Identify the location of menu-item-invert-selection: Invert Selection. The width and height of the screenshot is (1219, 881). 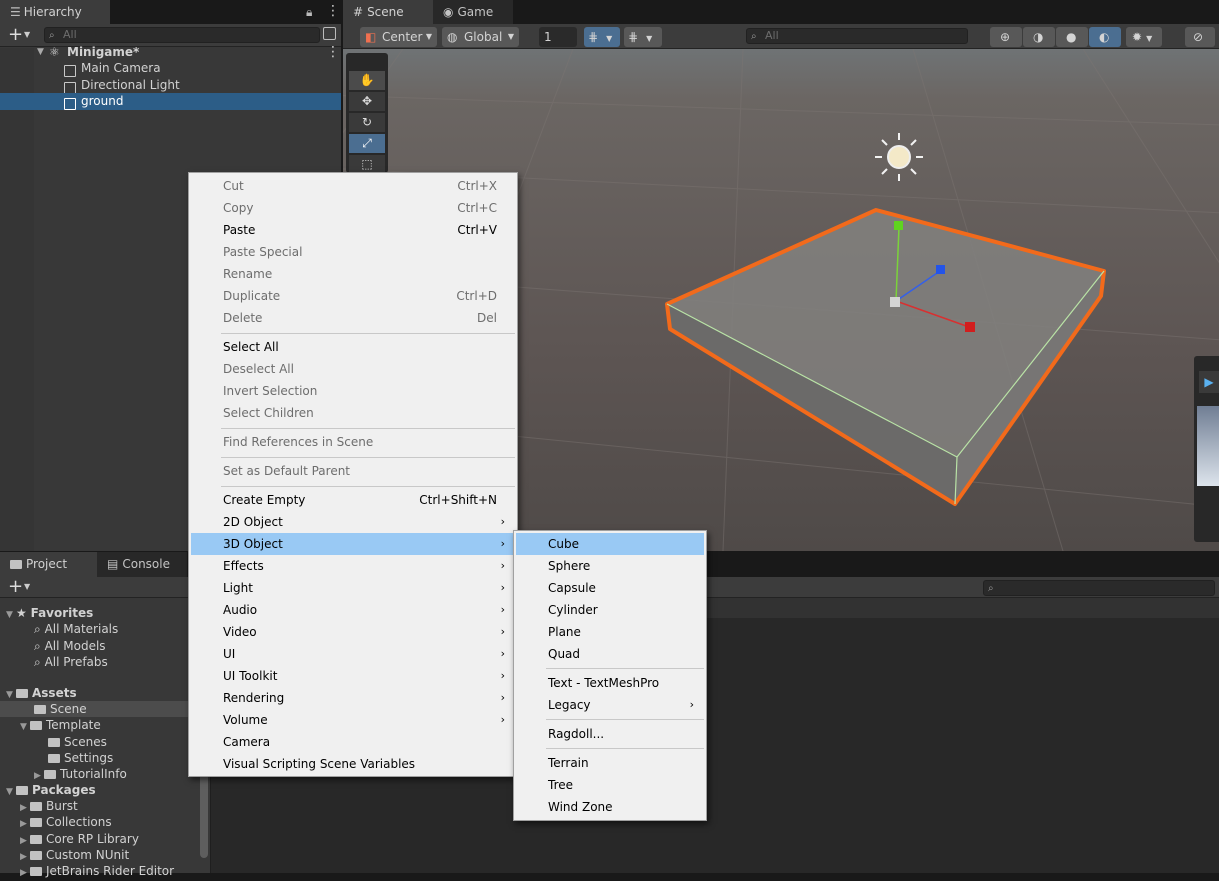
(353, 391).